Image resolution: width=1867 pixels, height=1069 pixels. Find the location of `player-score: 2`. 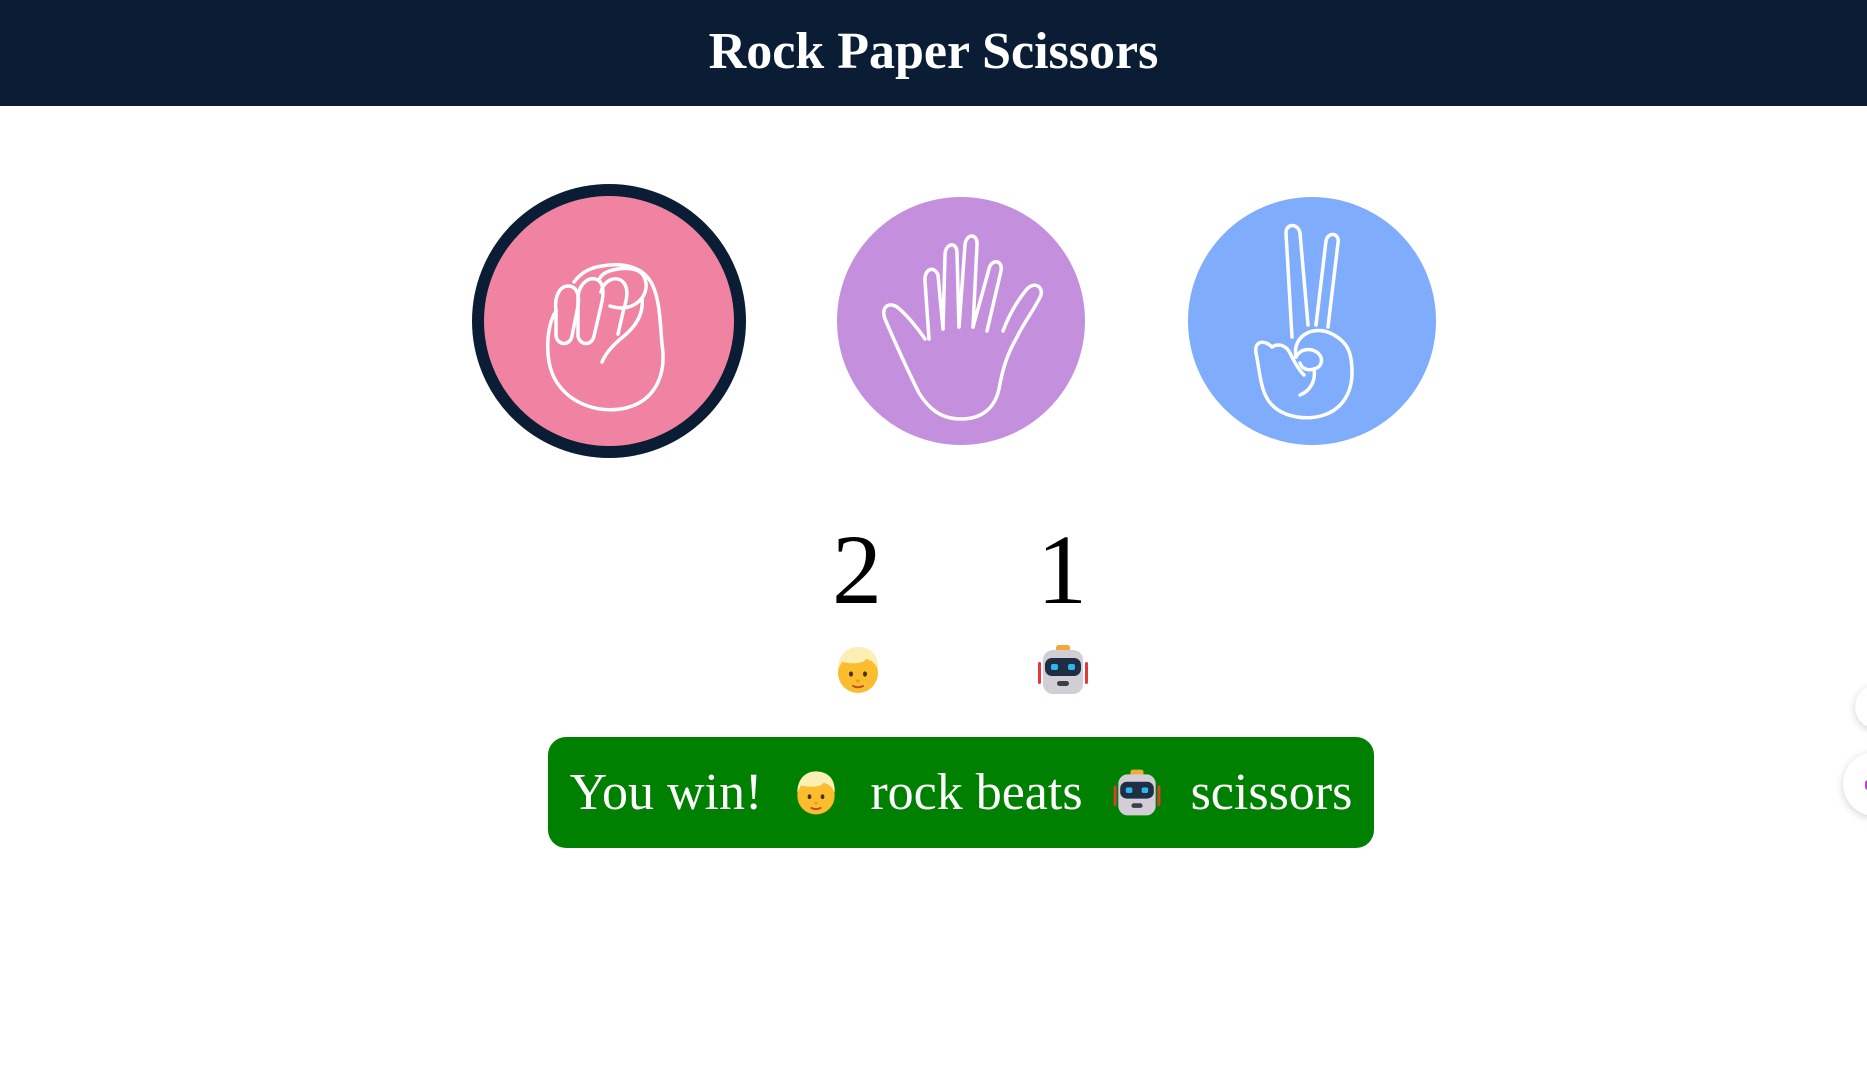

player-score: 2 is located at coordinates (857, 569).